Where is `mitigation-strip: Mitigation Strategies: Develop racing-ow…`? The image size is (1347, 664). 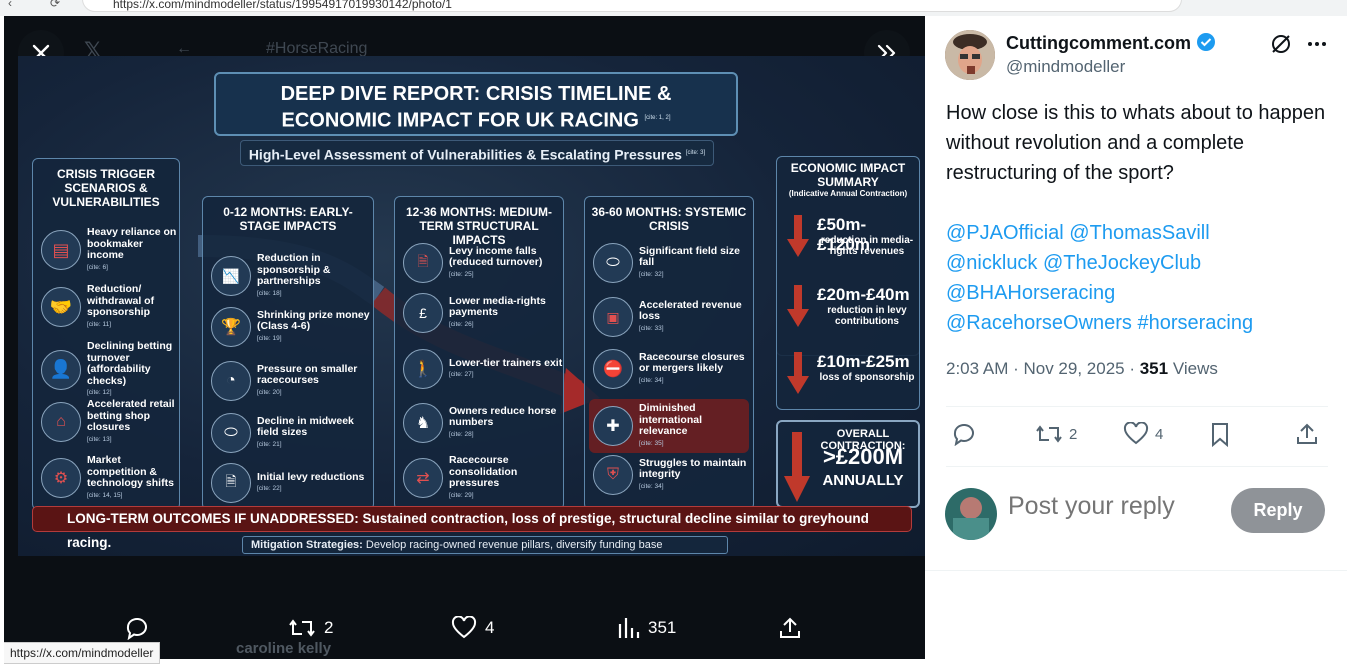 mitigation-strip: Mitigation Strategies: Develop racing-ow… is located at coordinates (485, 545).